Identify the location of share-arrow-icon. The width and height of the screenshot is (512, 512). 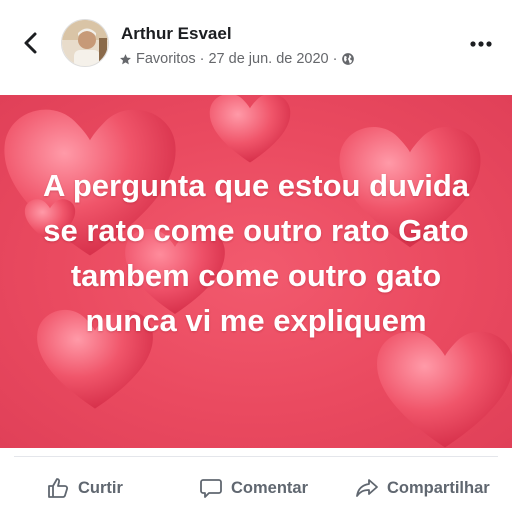
(367, 488).